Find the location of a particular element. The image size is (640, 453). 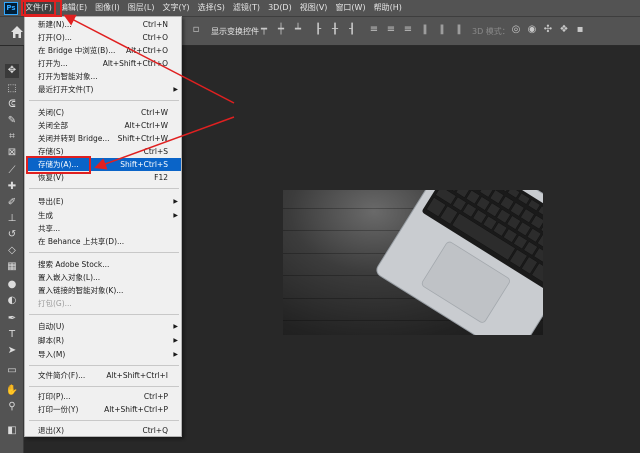

transform-toggle-icon: ▫ is located at coordinates (196, 31).